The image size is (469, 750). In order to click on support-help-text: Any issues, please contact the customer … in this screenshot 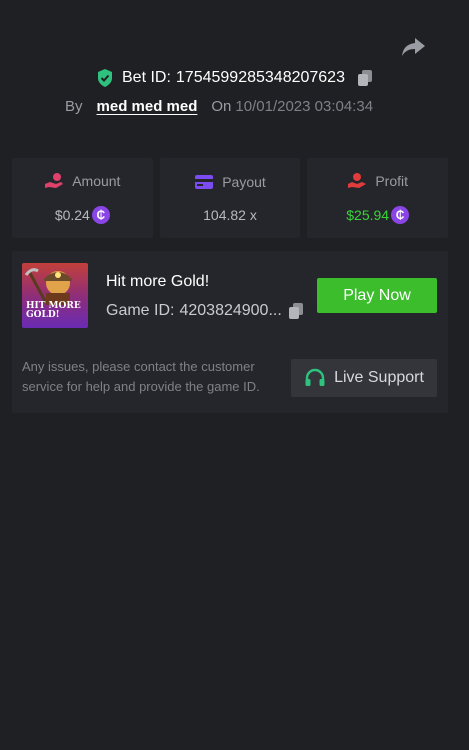, I will do `click(141, 376)`.